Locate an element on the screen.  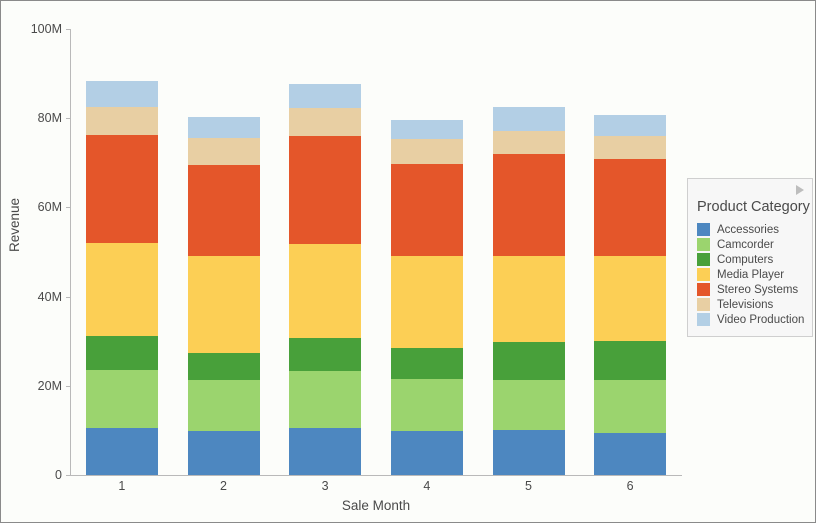
legend-item: Televisions is located at coordinates (750, 304).